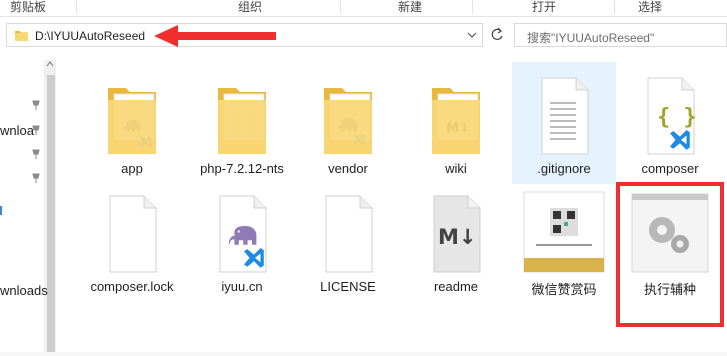  What do you see at coordinates (472, 35) in the screenshot?
I see `chevron-down-icon` at bounding box center [472, 35].